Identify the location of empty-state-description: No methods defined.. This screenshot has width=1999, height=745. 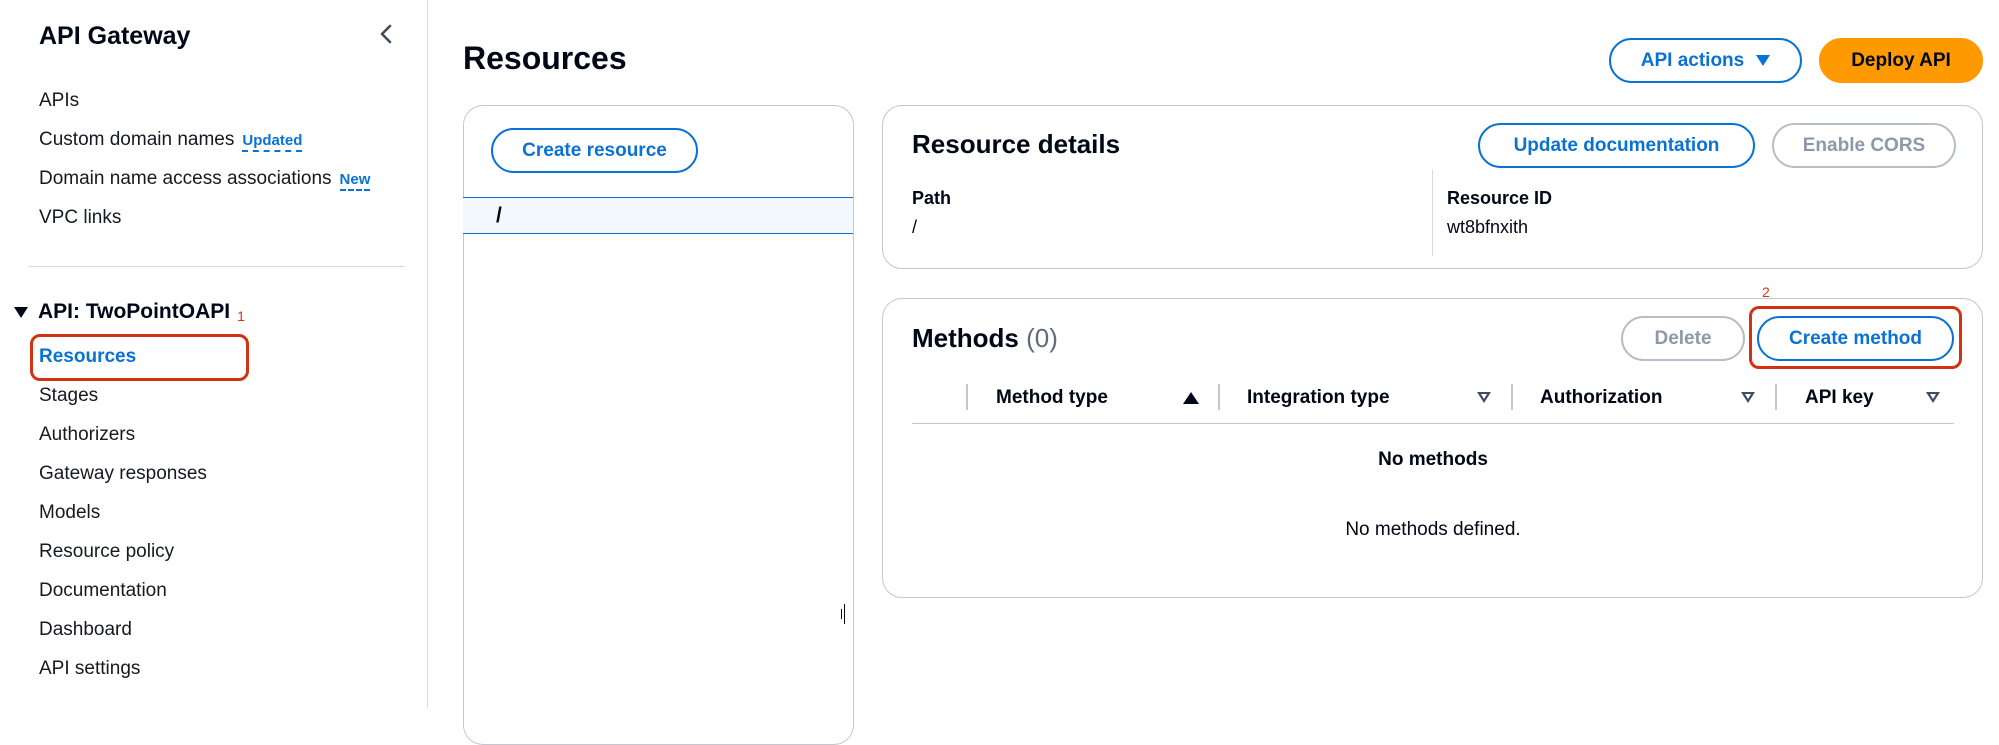
(1433, 529).